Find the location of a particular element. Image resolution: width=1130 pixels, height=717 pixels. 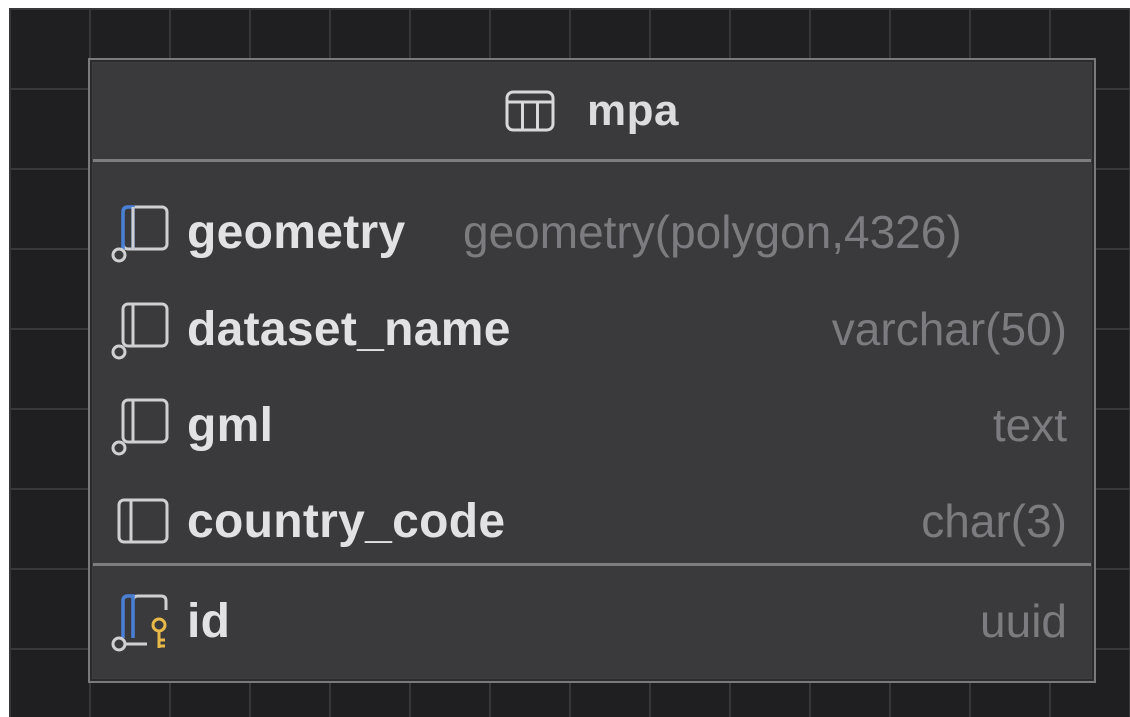

entity-header: mpa is located at coordinates (592, 111).